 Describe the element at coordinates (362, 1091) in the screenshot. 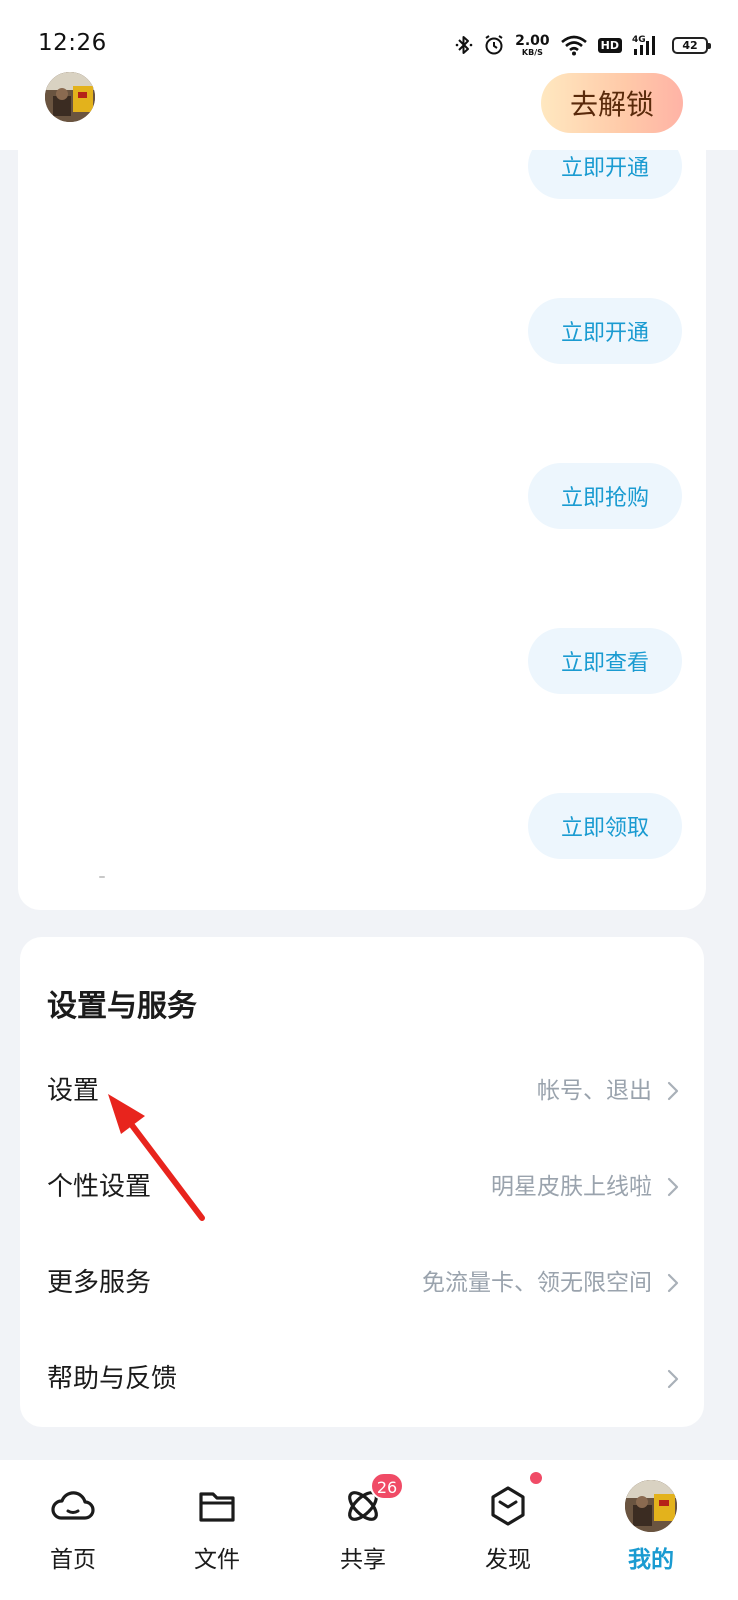

I see `settings-row-settings: 设置 帐号、退出` at that location.